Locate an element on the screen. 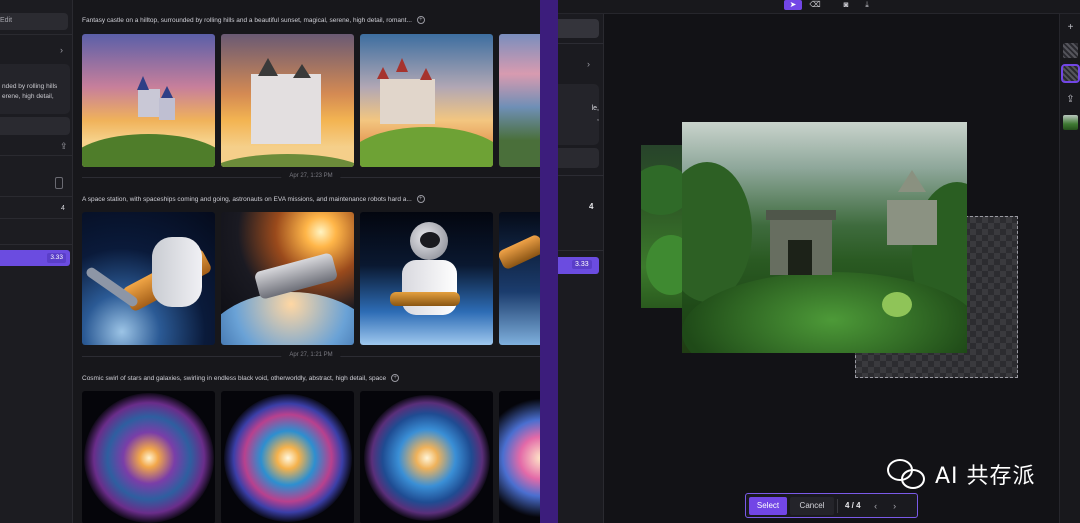  edit-button: Edit is located at coordinates (34, 21).